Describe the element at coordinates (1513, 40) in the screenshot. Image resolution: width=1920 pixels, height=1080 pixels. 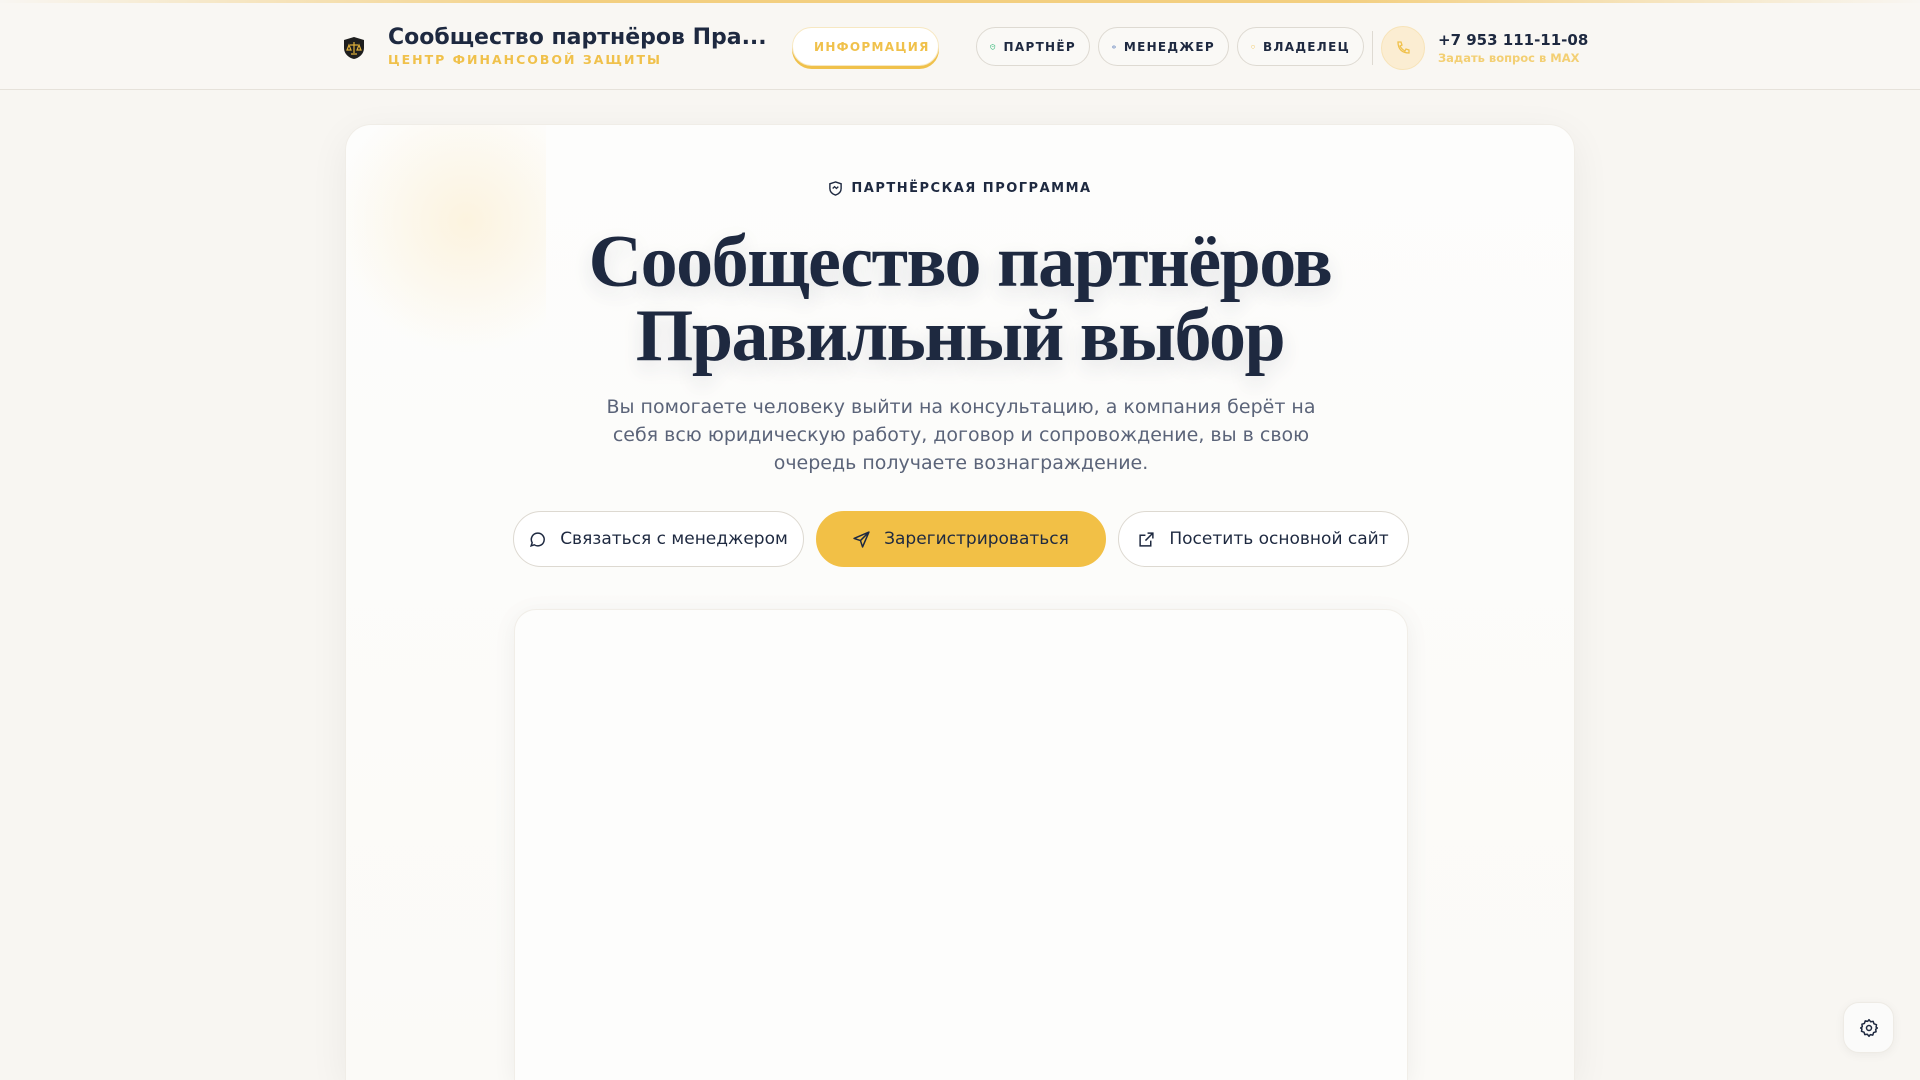
I see `phone-number: +7 953 111-11-08` at that location.